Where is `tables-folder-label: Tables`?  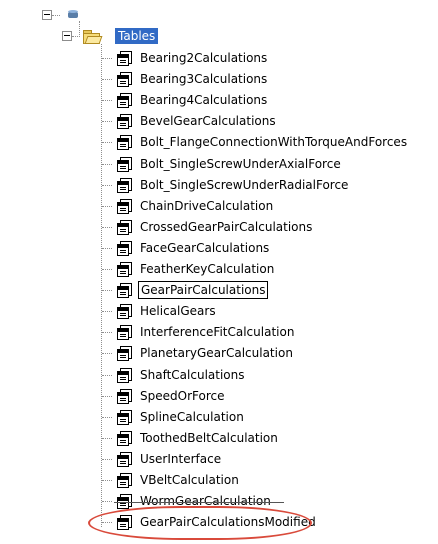 tables-folder-label: Tables is located at coordinates (137, 36).